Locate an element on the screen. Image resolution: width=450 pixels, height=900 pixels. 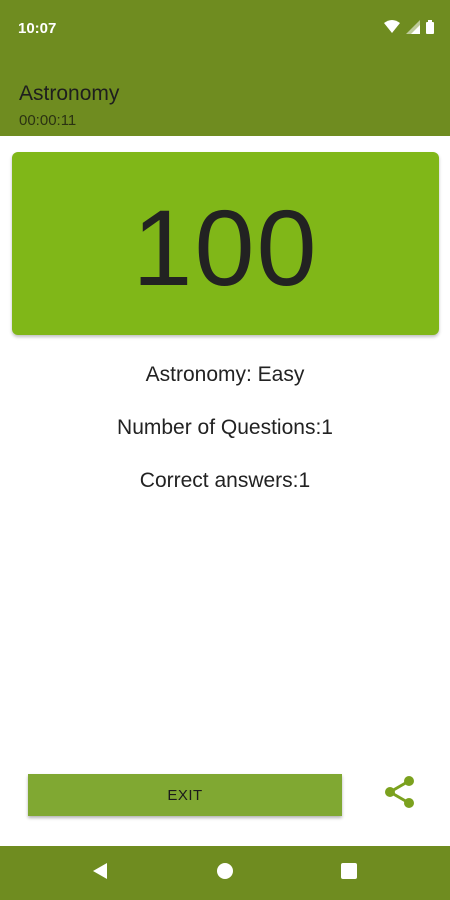
nav-home-button is located at coordinates (225, 873).